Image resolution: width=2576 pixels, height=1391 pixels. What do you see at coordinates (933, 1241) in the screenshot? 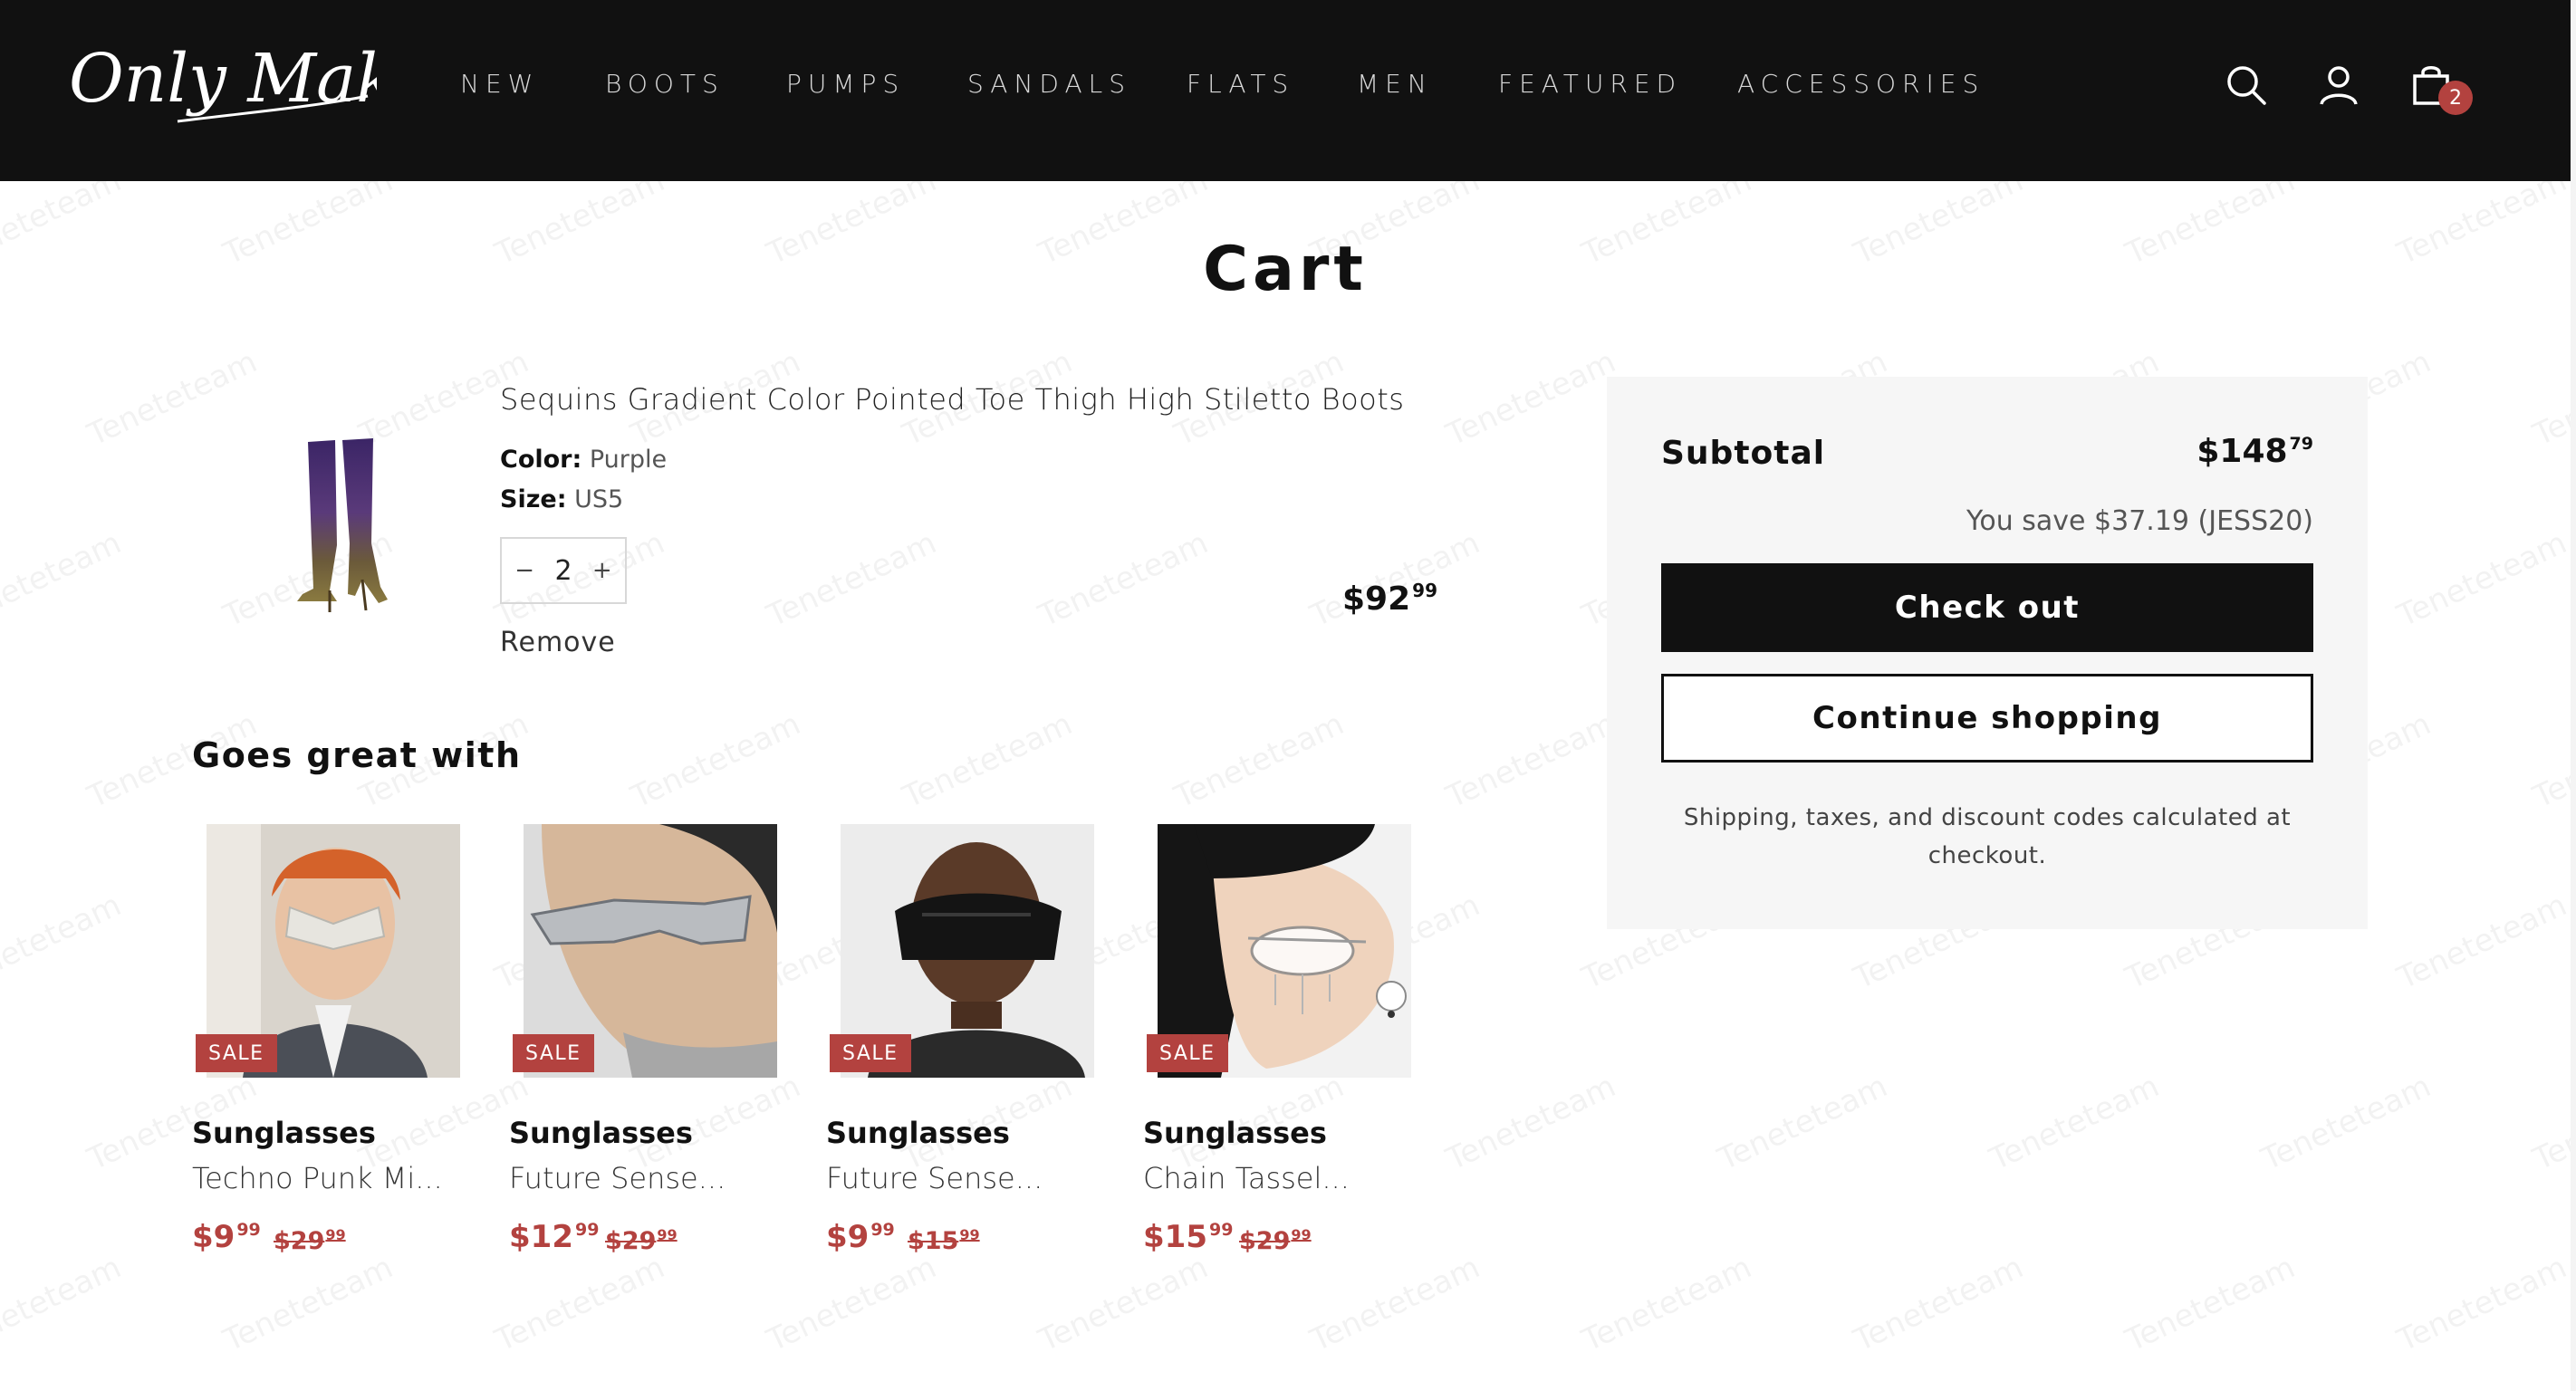
I see `product-original-price-main: $15` at bounding box center [933, 1241].